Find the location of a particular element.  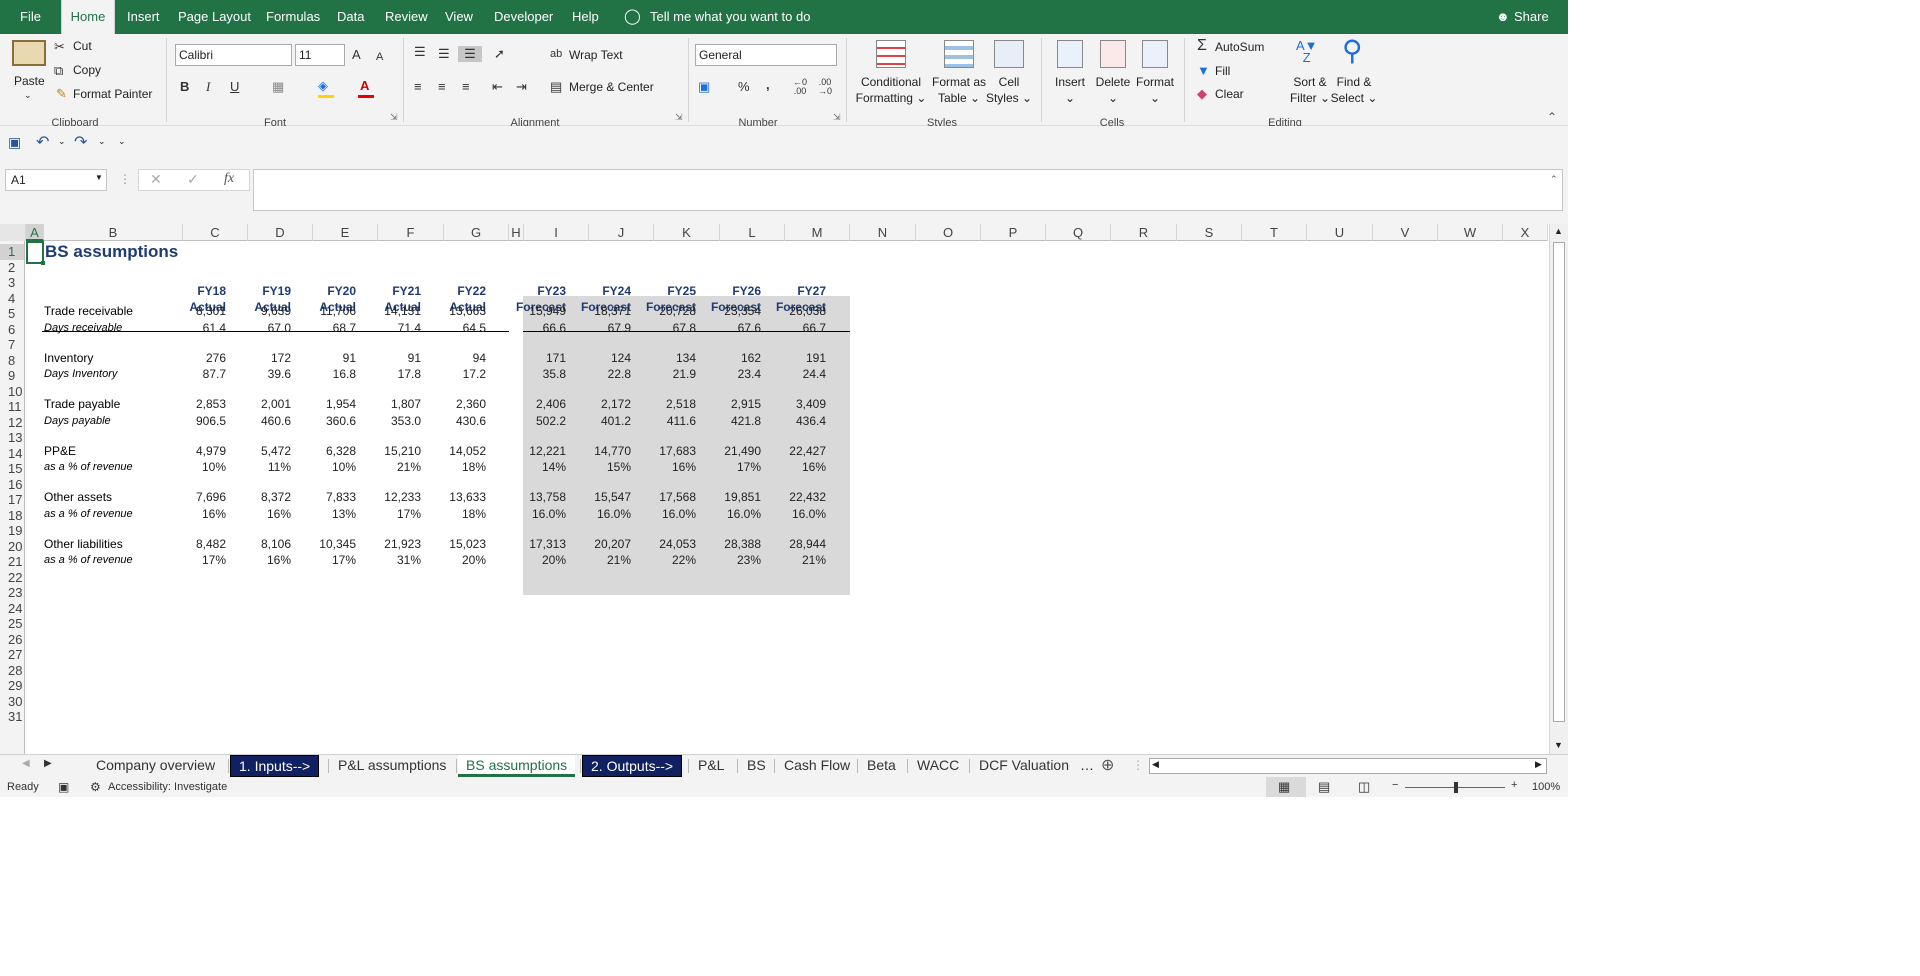

column-header: P is located at coordinates (1013, 232).